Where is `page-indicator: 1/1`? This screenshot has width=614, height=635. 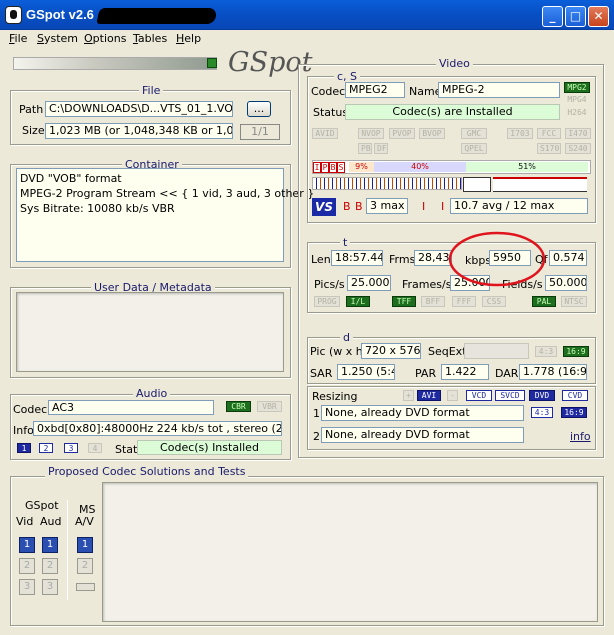
page-indicator: 1/1 is located at coordinates (260, 132).